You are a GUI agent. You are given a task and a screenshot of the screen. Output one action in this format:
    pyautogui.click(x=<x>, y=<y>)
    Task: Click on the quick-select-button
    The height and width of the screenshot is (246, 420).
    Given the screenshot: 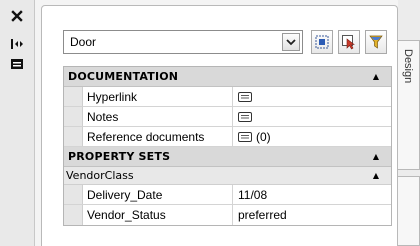 What is the action you would take?
    pyautogui.click(x=376, y=42)
    